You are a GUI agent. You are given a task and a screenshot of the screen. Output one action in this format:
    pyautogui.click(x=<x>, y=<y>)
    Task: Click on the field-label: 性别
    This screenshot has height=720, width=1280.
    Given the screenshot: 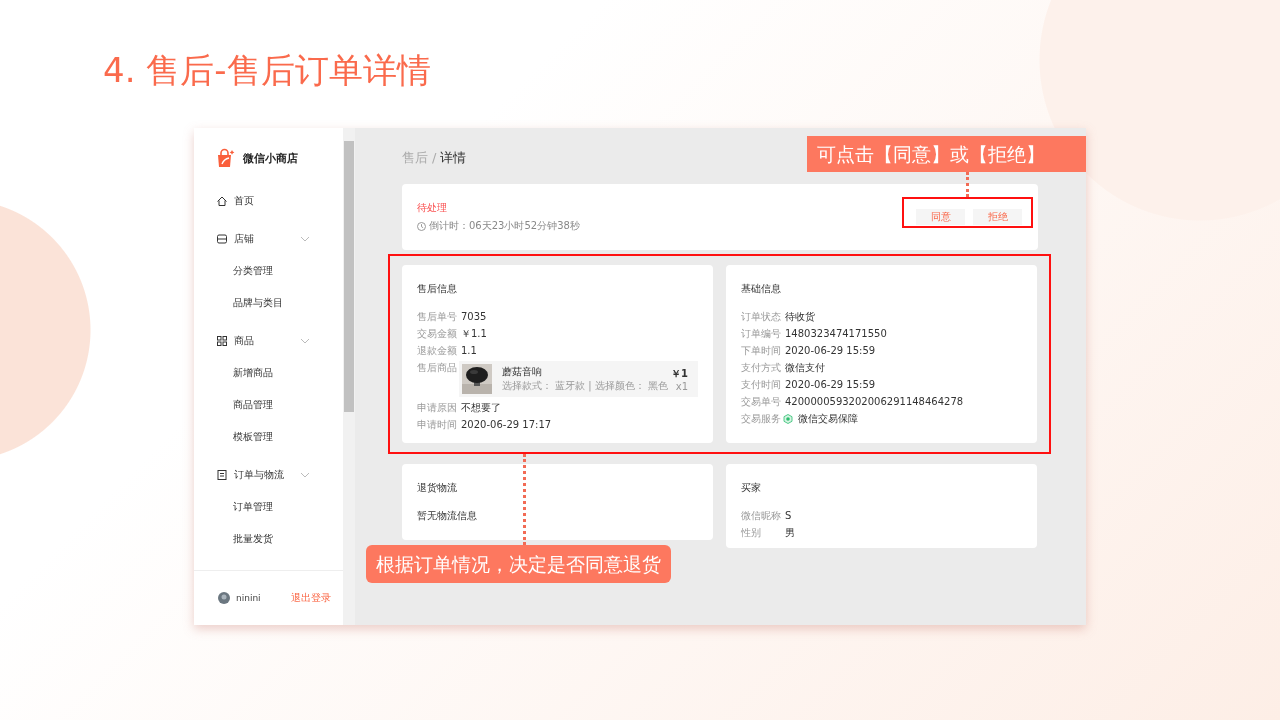 What is the action you would take?
    pyautogui.click(x=751, y=532)
    